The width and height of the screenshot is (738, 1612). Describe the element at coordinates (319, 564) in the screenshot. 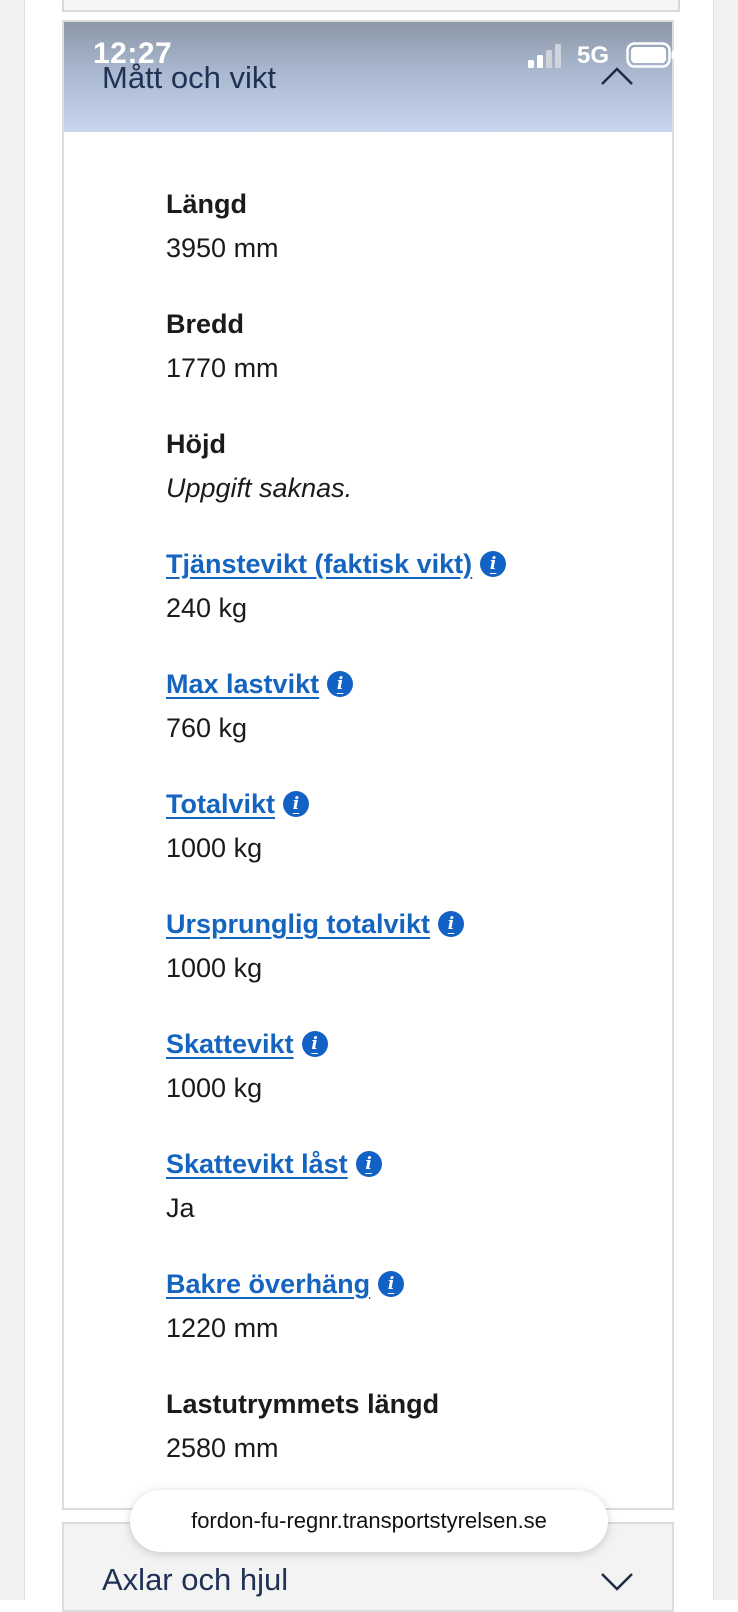

I see `field-label-text: Tjänstevikt (faktisk vikt)` at that location.